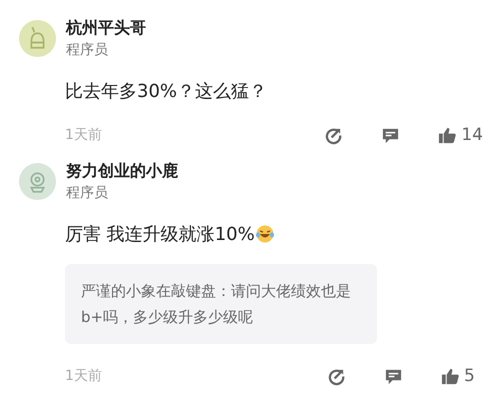 This screenshot has width=500, height=409. Describe the element at coordinates (264, 234) in the screenshot. I see `laughing-emoji-icon` at that location.